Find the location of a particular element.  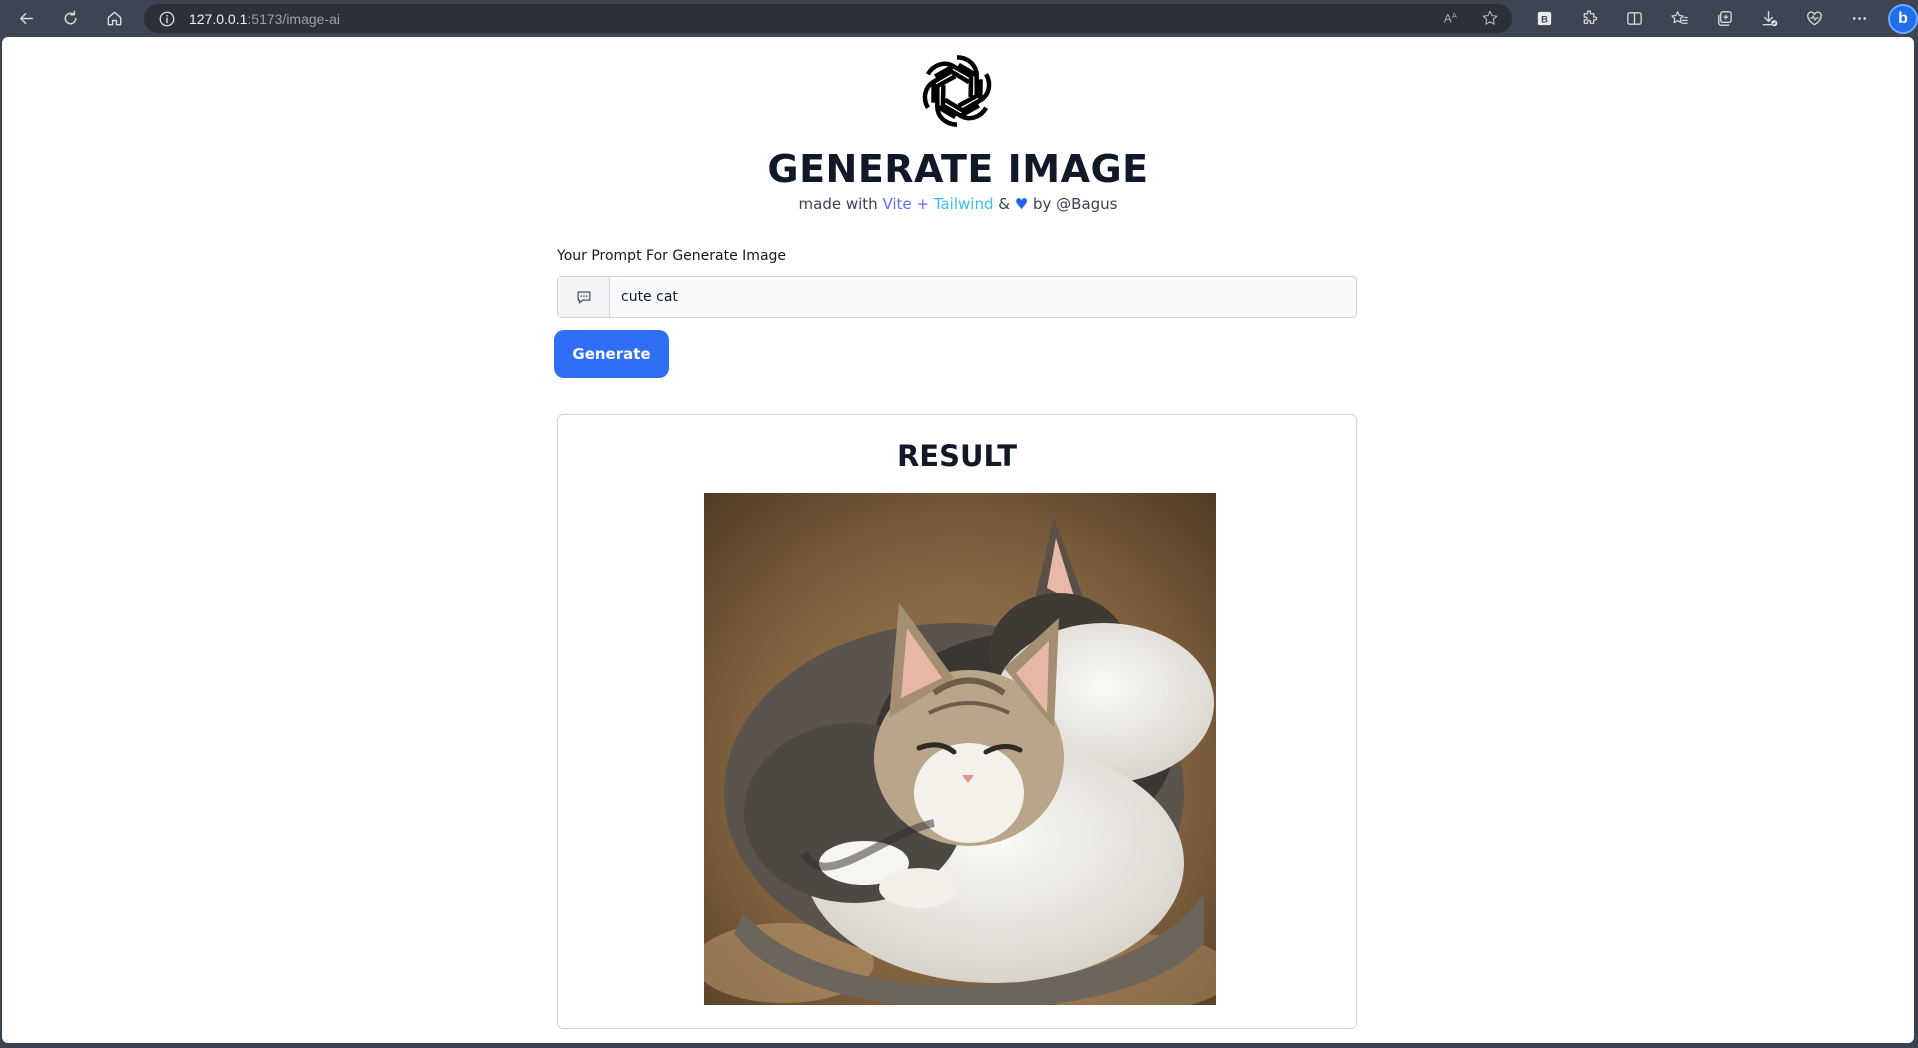

address-bar: 127.0.0.1:5173/image-ai AA is located at coordinates (828, 18).